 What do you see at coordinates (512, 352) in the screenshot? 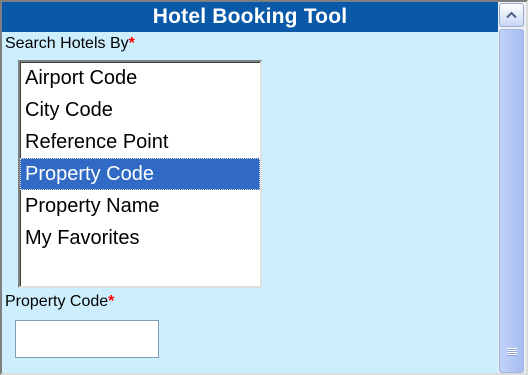
I see `grip-icon` at bounding box center [512, 352].